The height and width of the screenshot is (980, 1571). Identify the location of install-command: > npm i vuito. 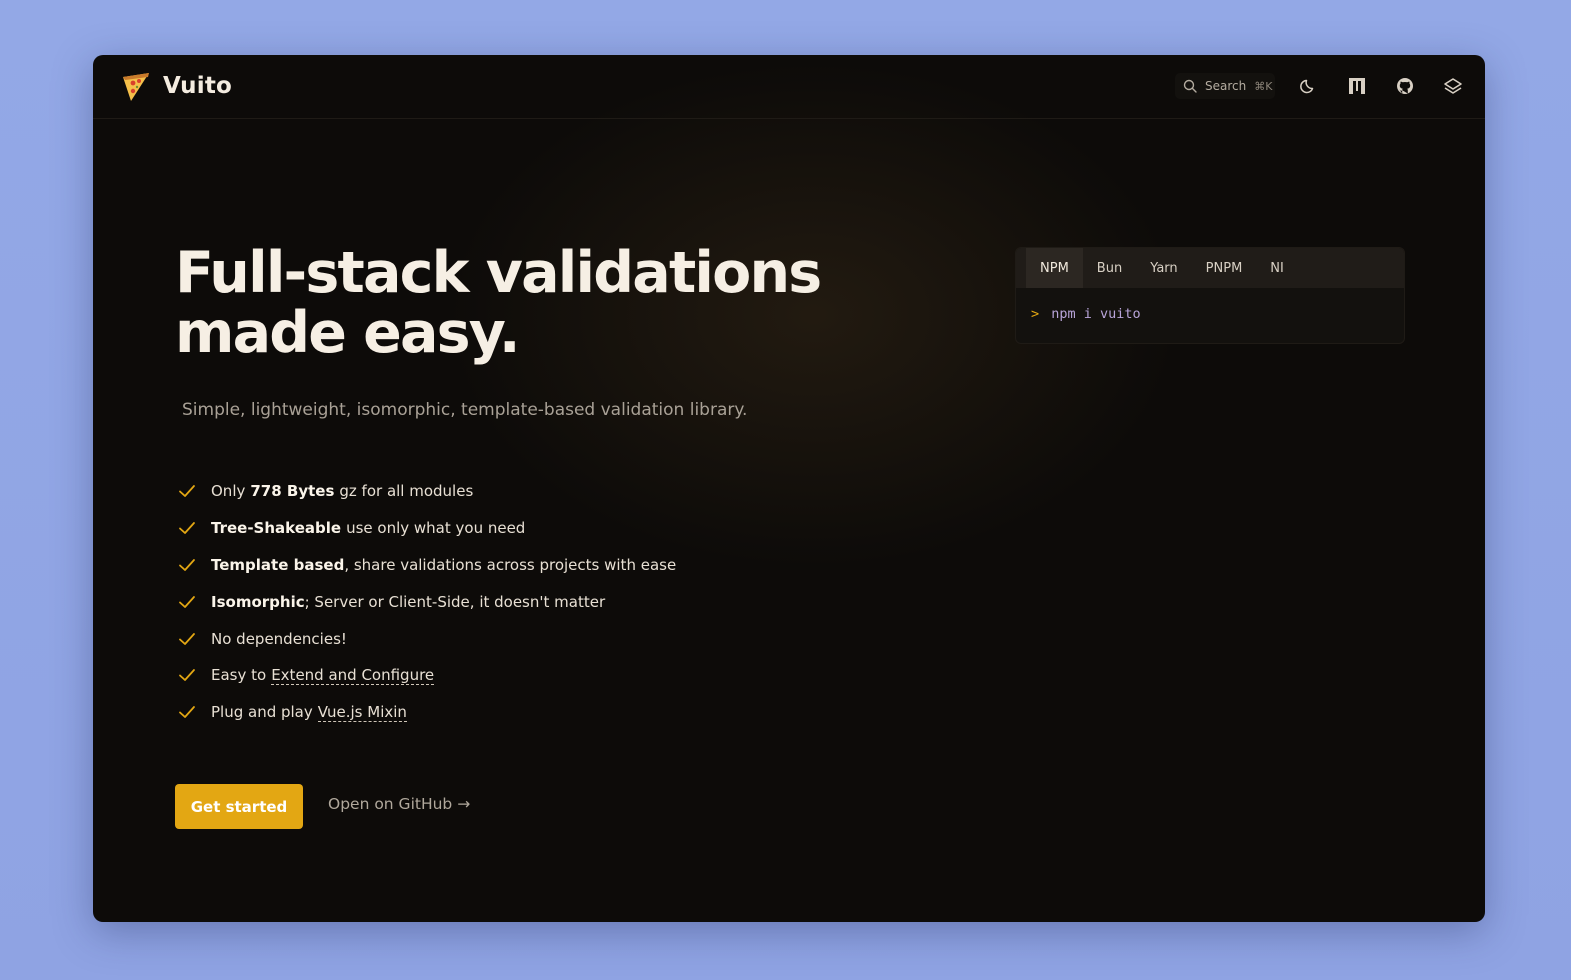
(1086, 314).